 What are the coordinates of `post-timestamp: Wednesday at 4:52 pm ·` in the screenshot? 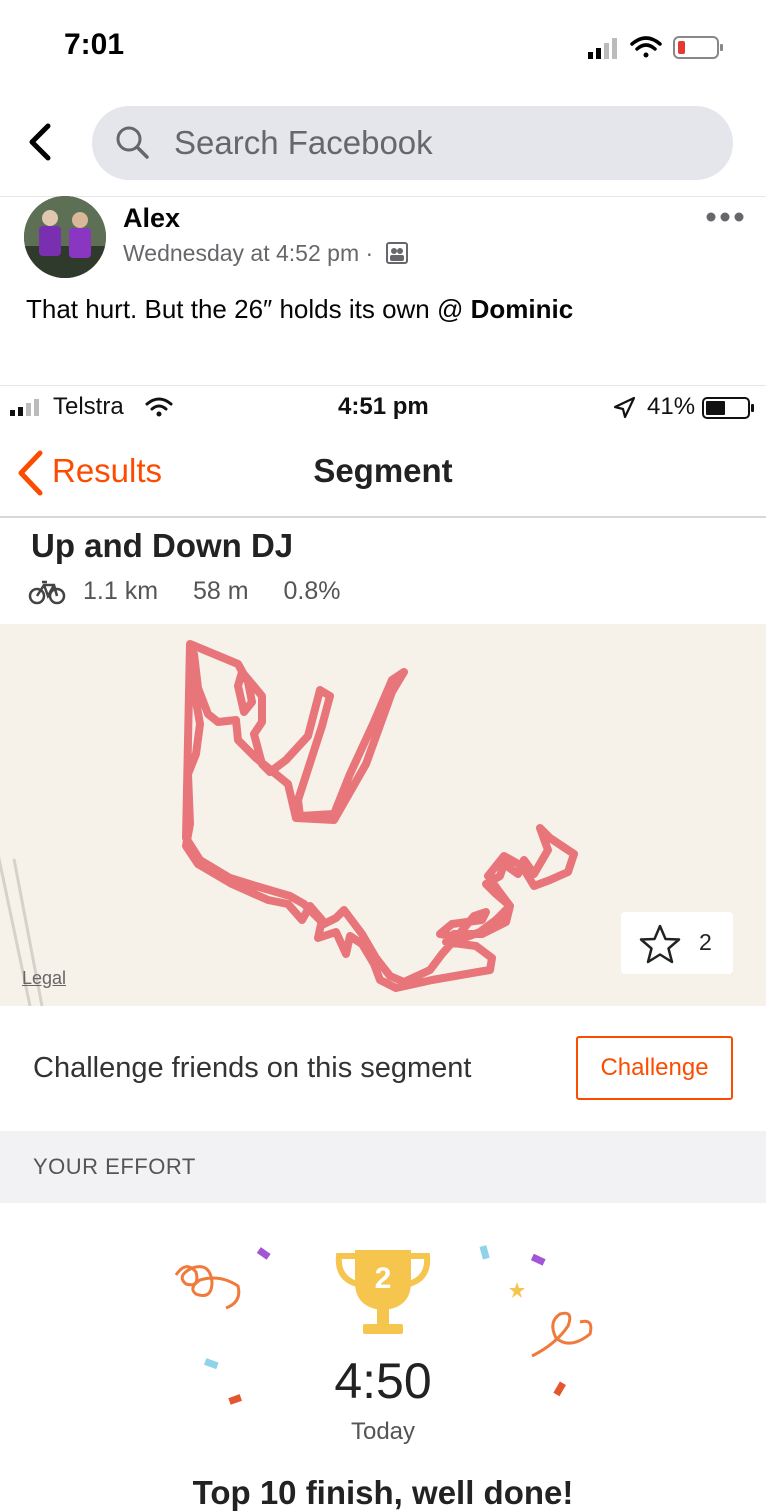 It's located at (248, 253).